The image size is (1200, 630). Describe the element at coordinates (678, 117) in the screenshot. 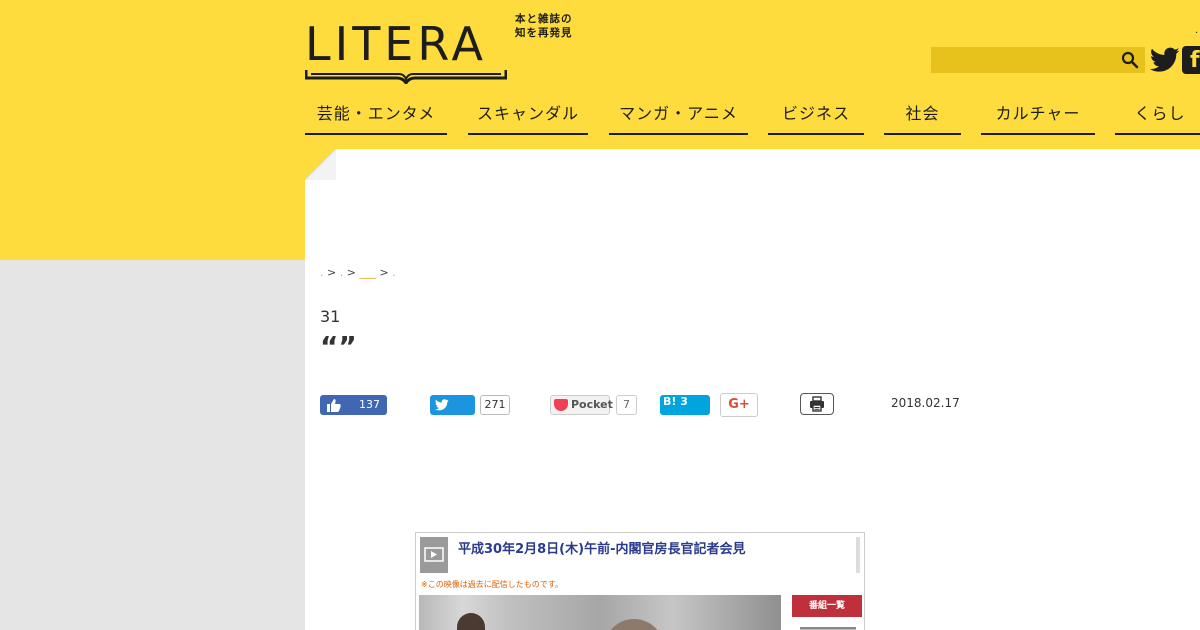

I see `nav-item-manga-anime: マンガ・アニメ` at that location.